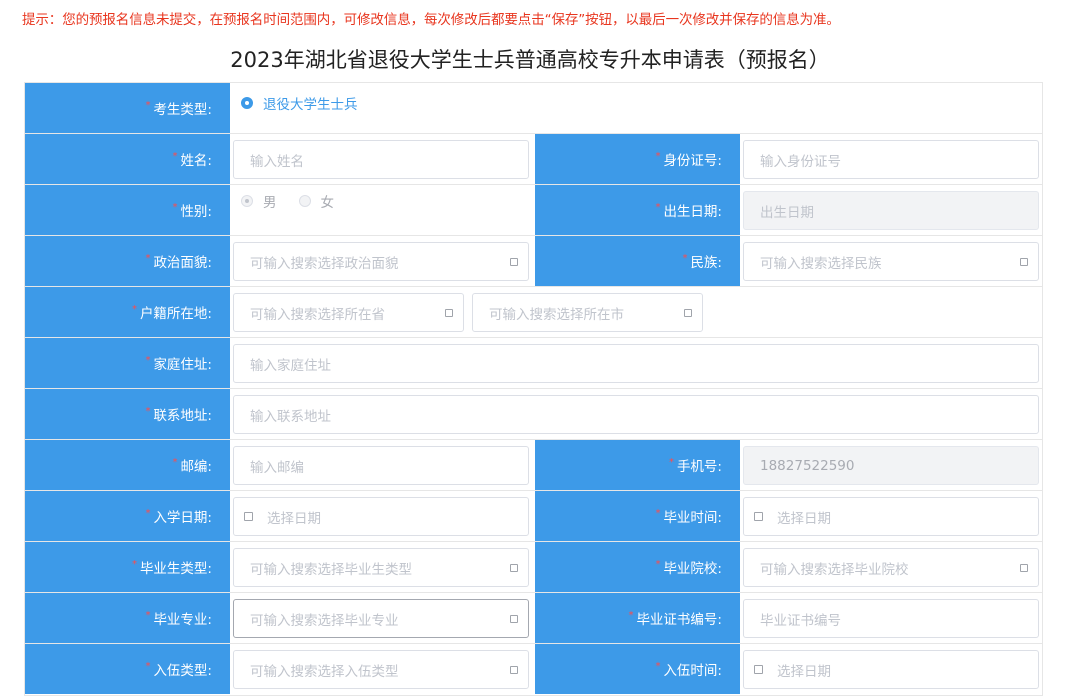  I want to click on gender-radio-group: 男 女, so click(298, 201).